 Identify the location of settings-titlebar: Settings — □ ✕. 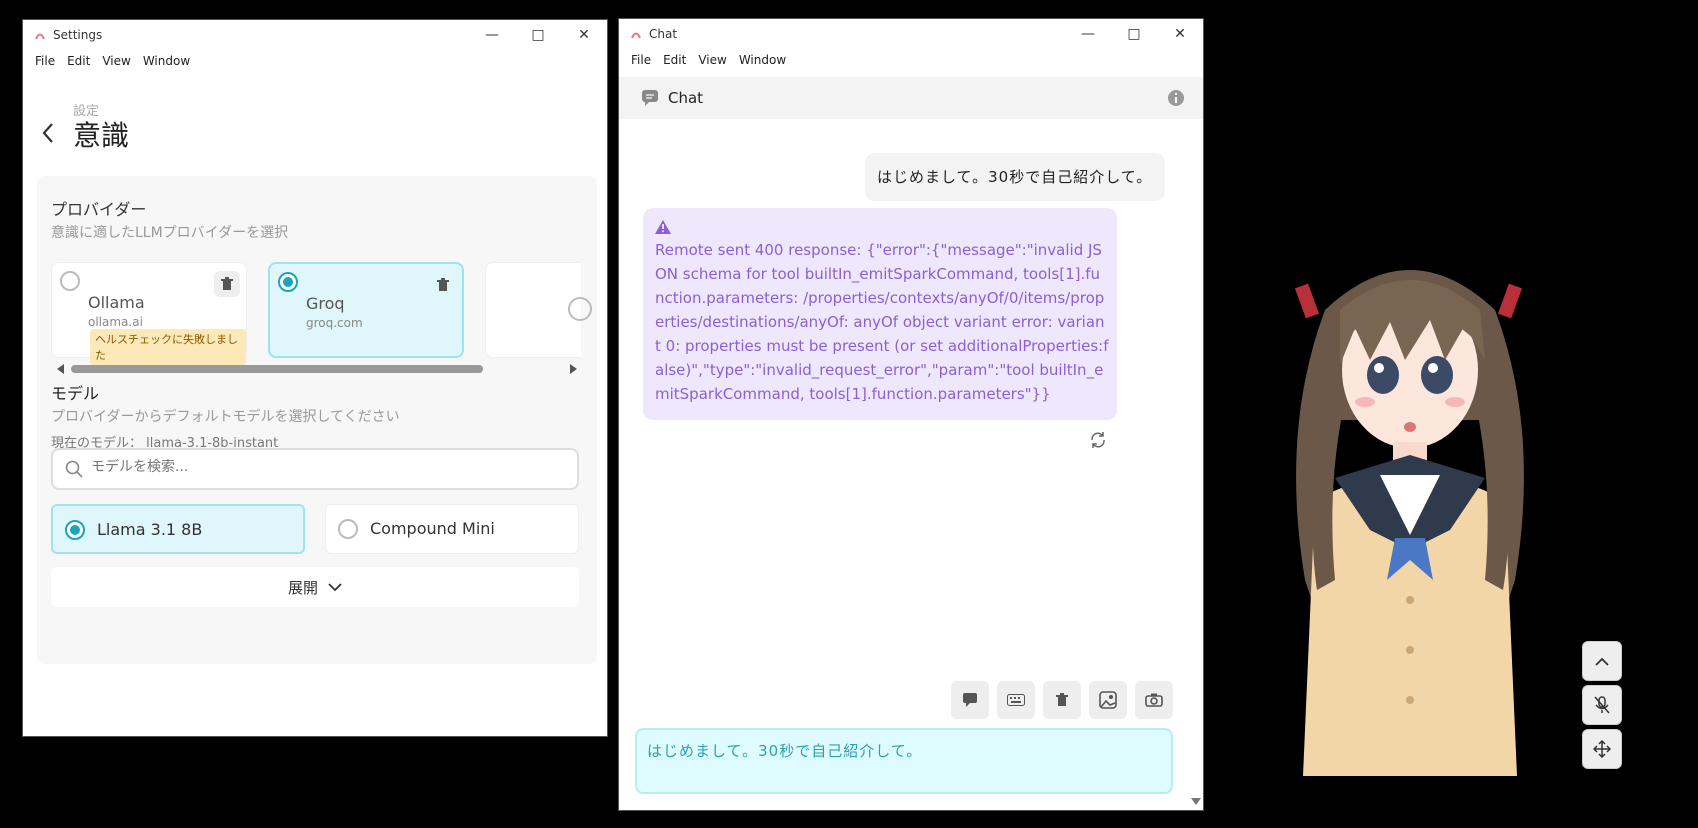
(315, 35).